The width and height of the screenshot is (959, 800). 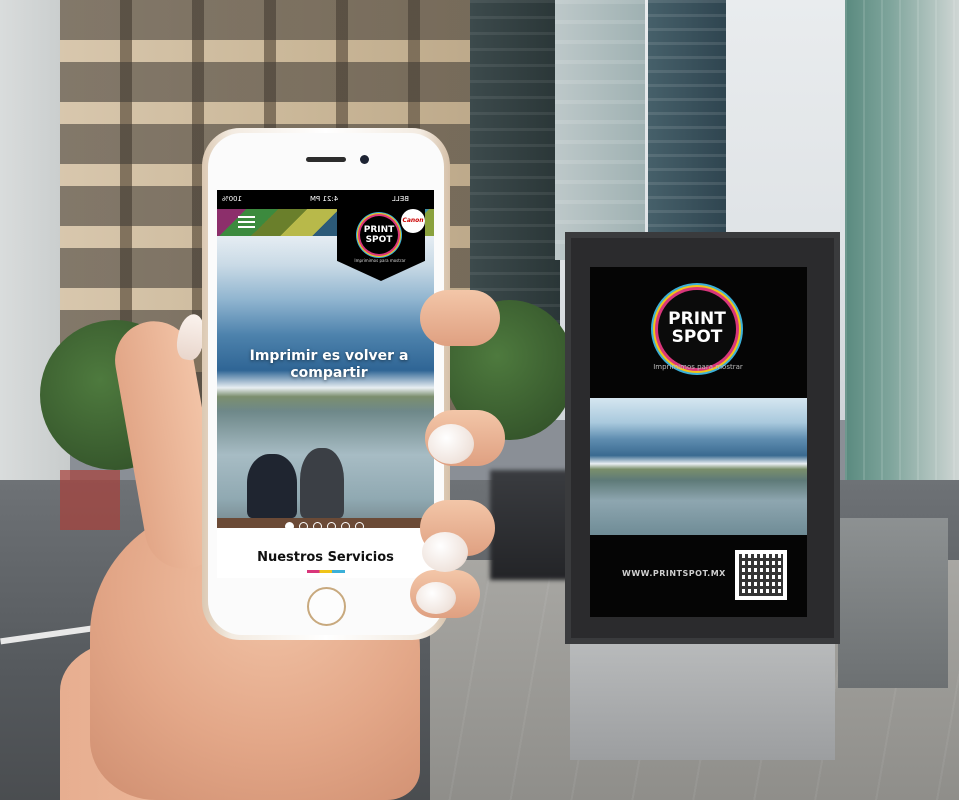 What do you see at coordinates (600, 130) in the screenshot?
I see `building-glass-light` at bounding box center [600, 130].